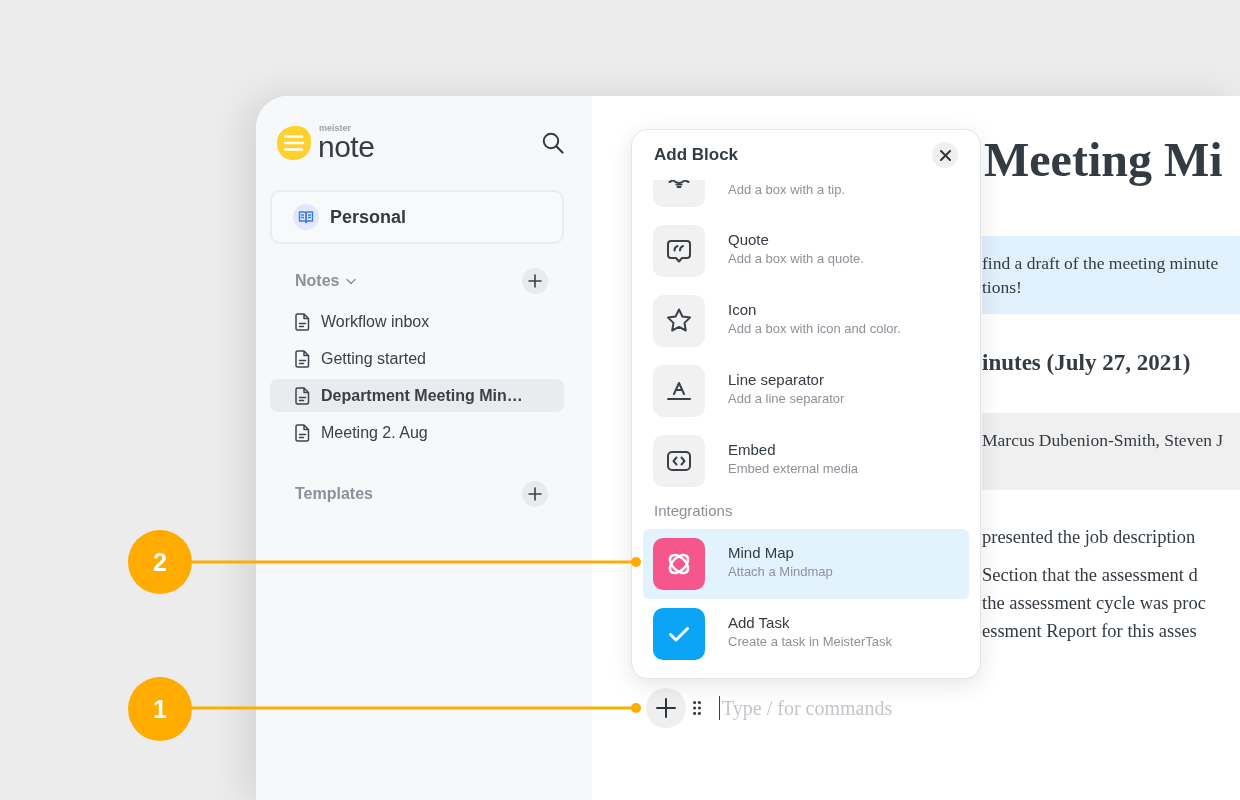 The image size is (1240, 800). I want to click on menu-title: Add Block, so click(696, 155).